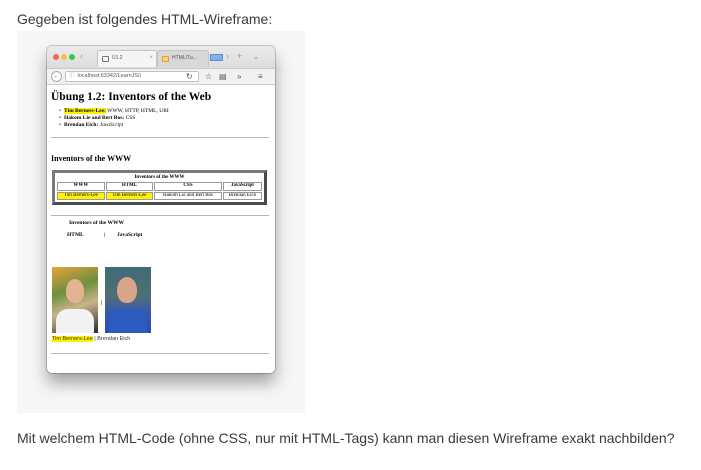  What do you see at coordinates (91, 159) in the screenshot?
I see `section-heading: Inventors of the WWW` at bounding box center [91, 159].